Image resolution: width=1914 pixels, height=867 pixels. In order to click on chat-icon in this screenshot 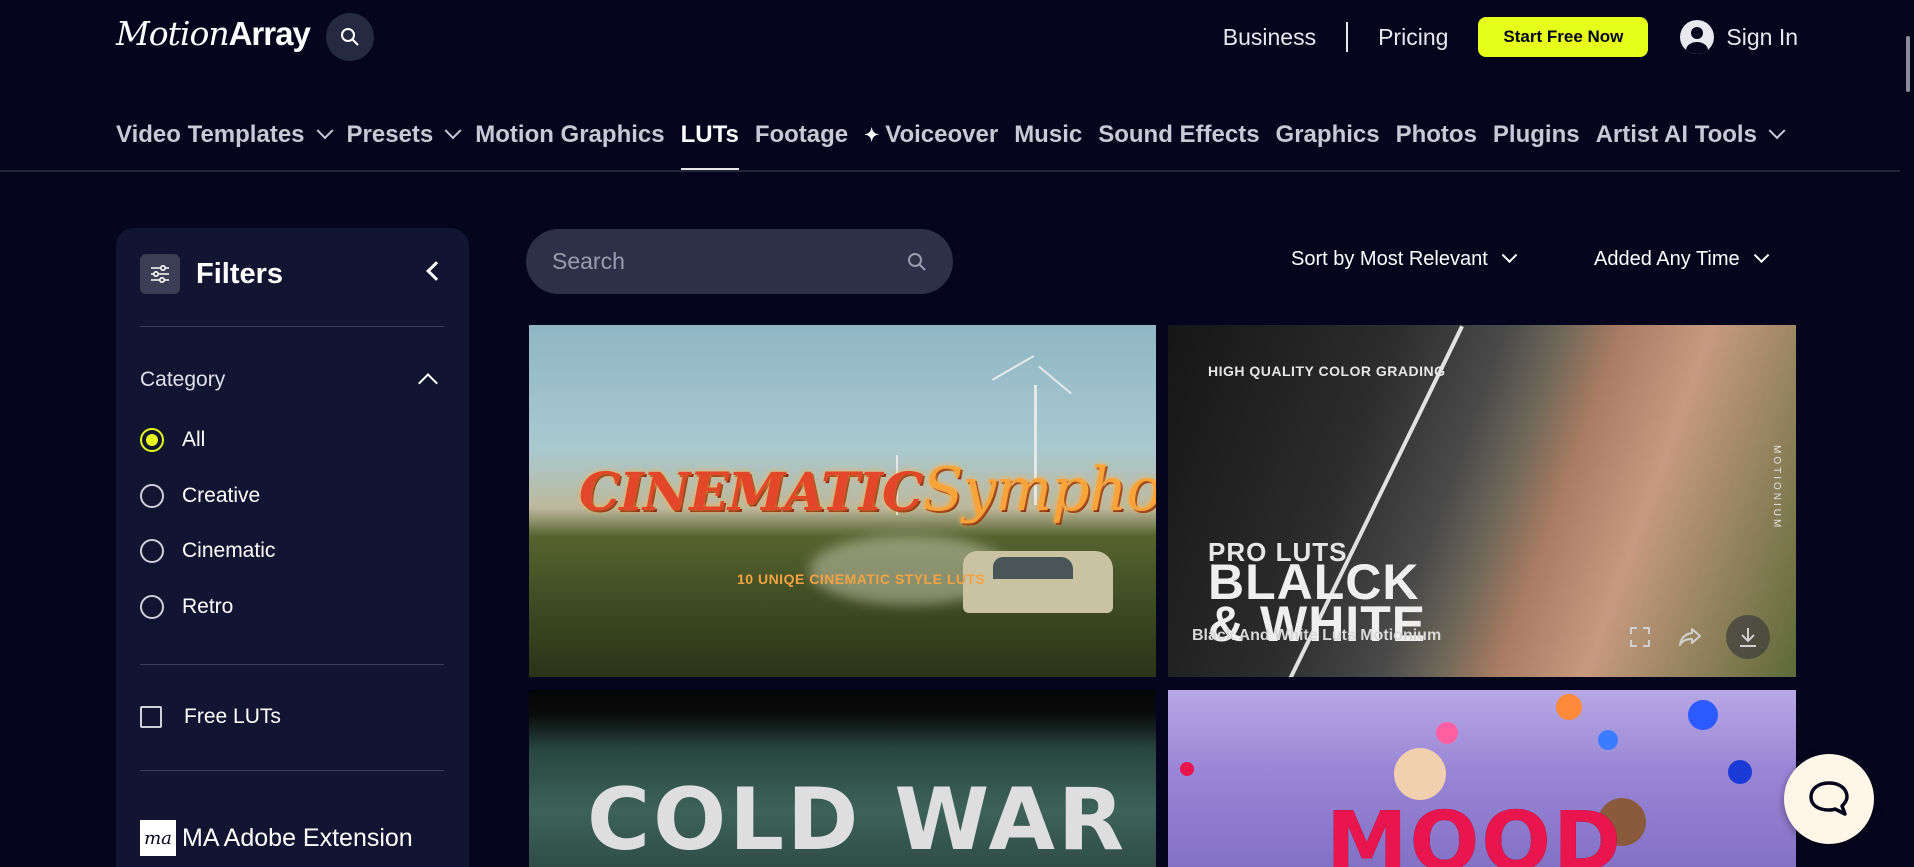, I will do `click(1829, 798)`.